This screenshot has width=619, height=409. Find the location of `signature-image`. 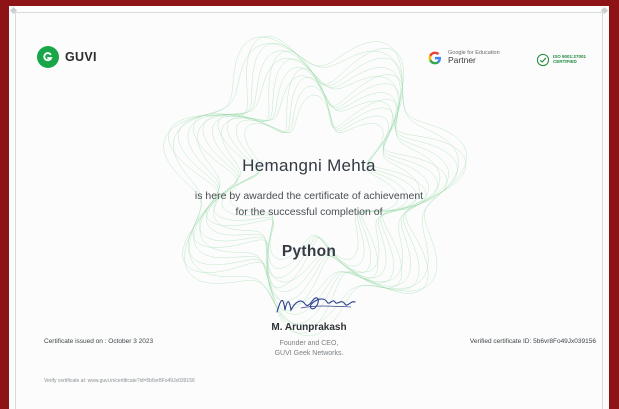

signature-image is located at coordinates (316, 305).